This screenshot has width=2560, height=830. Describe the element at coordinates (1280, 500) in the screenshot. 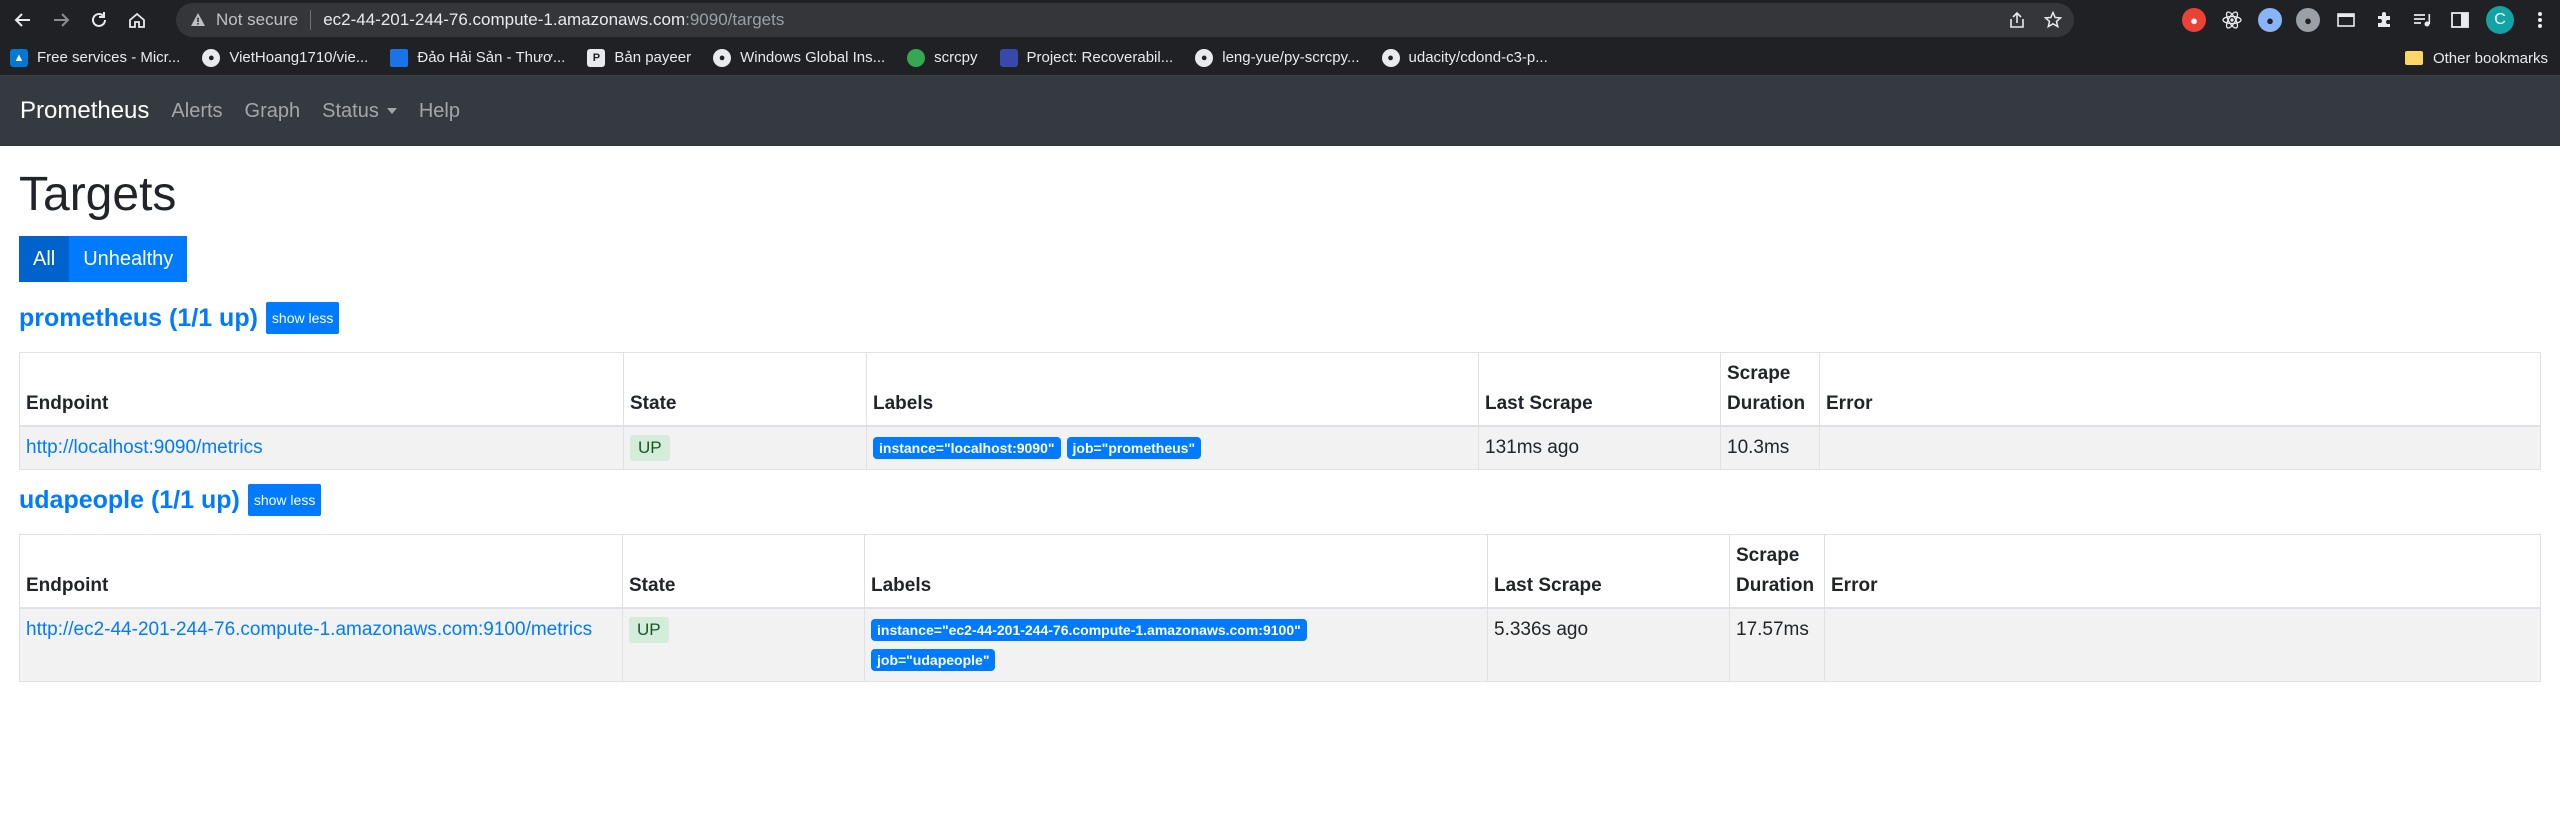

I see `job-header: udapeople (1/1 up) show less` at that location.